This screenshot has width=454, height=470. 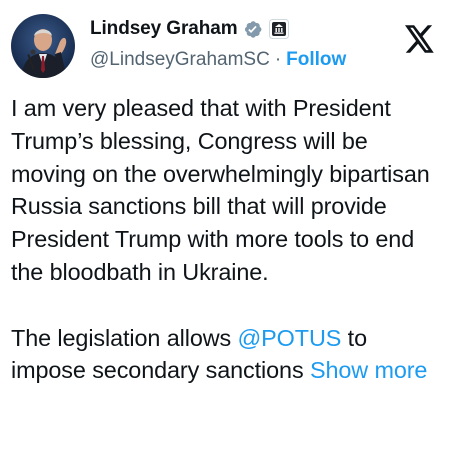 I want to click on tweet-paragraph-2-lead: The legislation allows, so click(x=124, y=337).